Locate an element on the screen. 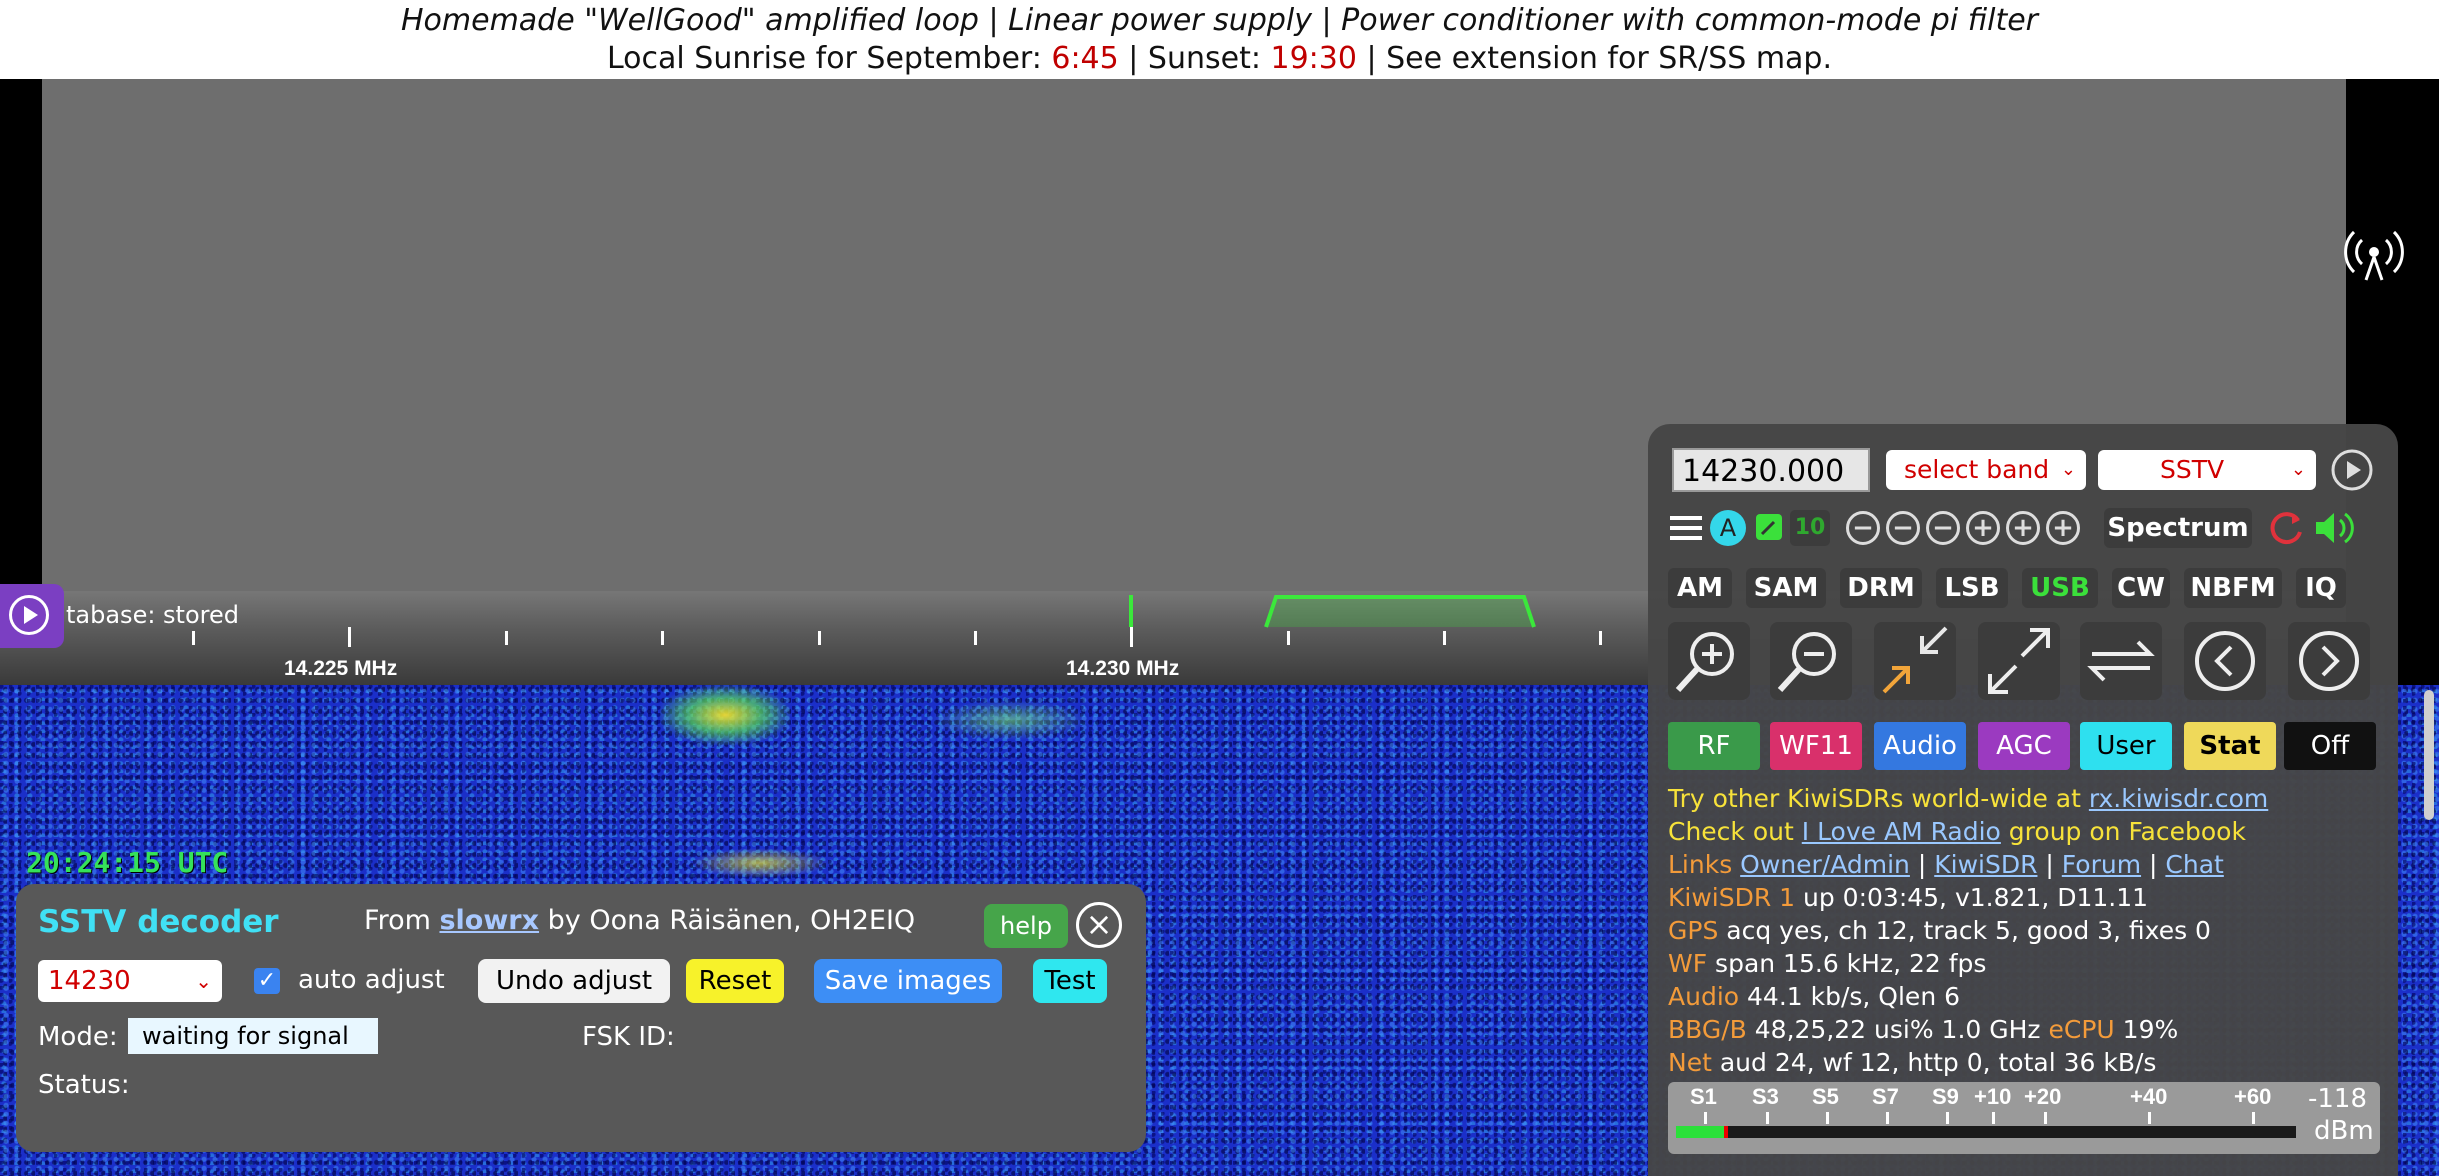 The width and height of the screenshot is (2439, 1176). scale-label: 14.230 MHz is located at coordinates (1123, 668).